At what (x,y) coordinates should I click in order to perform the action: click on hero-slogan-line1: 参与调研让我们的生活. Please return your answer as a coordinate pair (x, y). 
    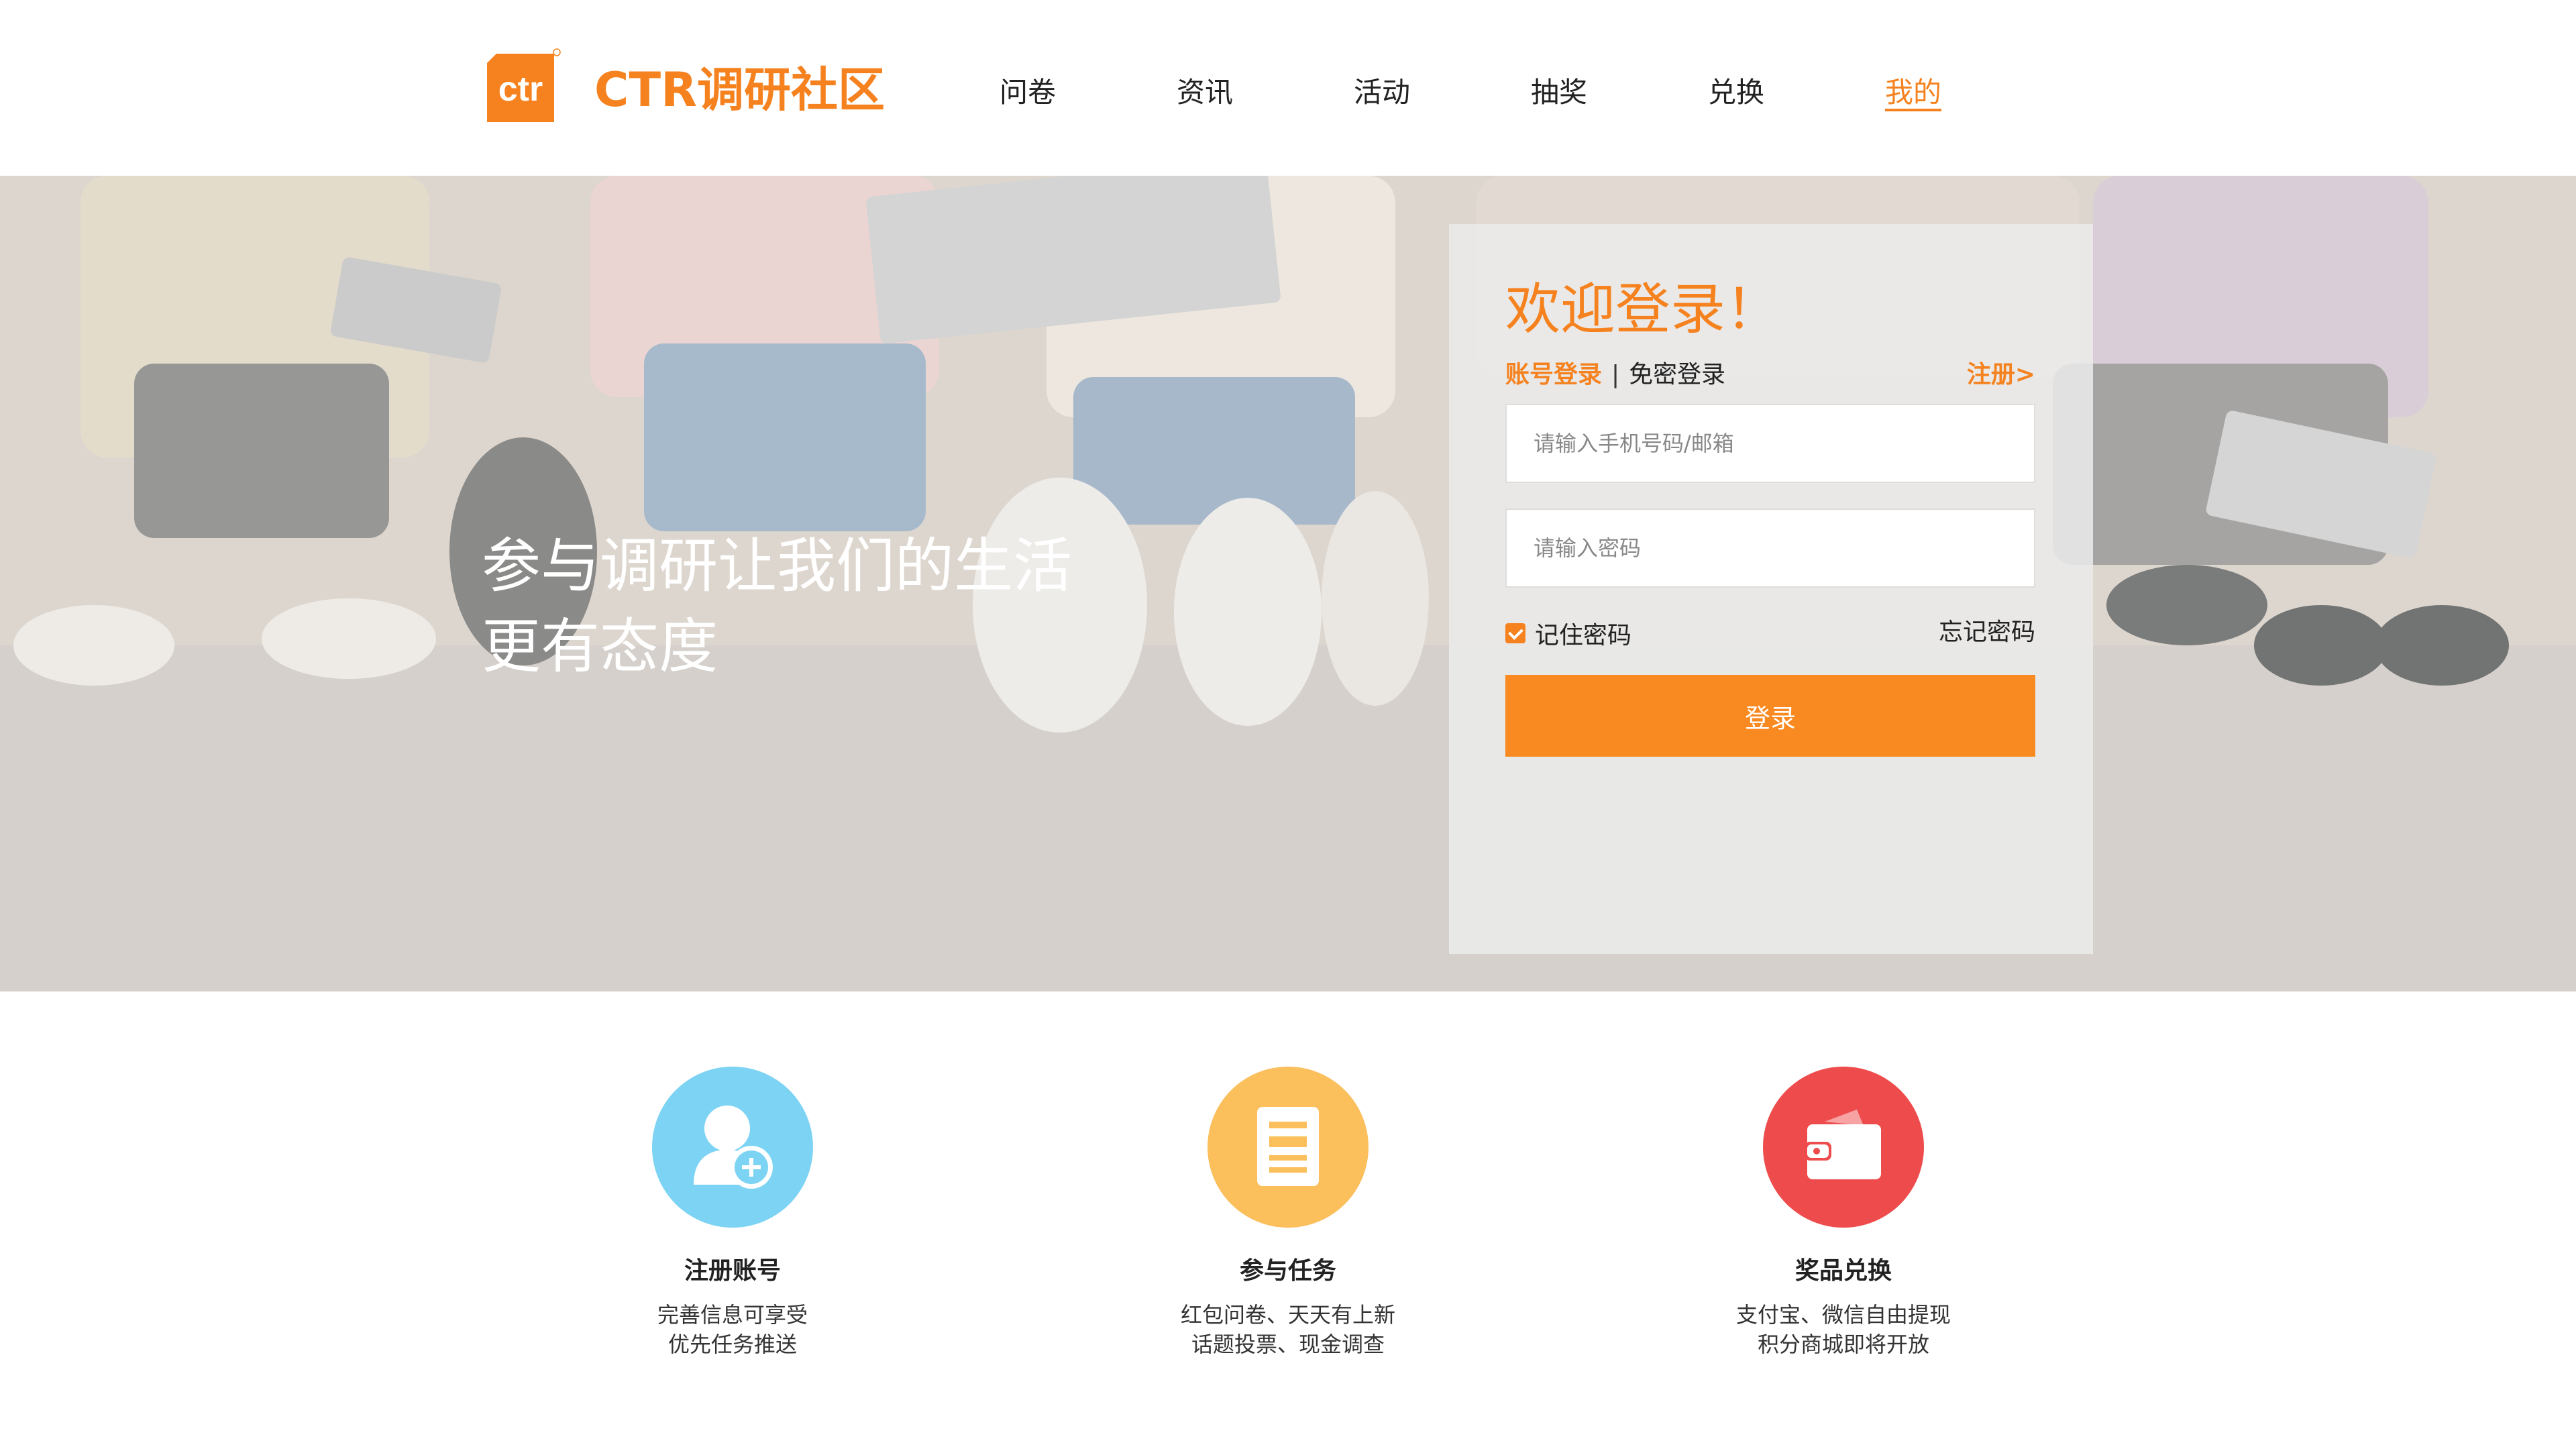
    Looking at the image, I should click on (777, 565).